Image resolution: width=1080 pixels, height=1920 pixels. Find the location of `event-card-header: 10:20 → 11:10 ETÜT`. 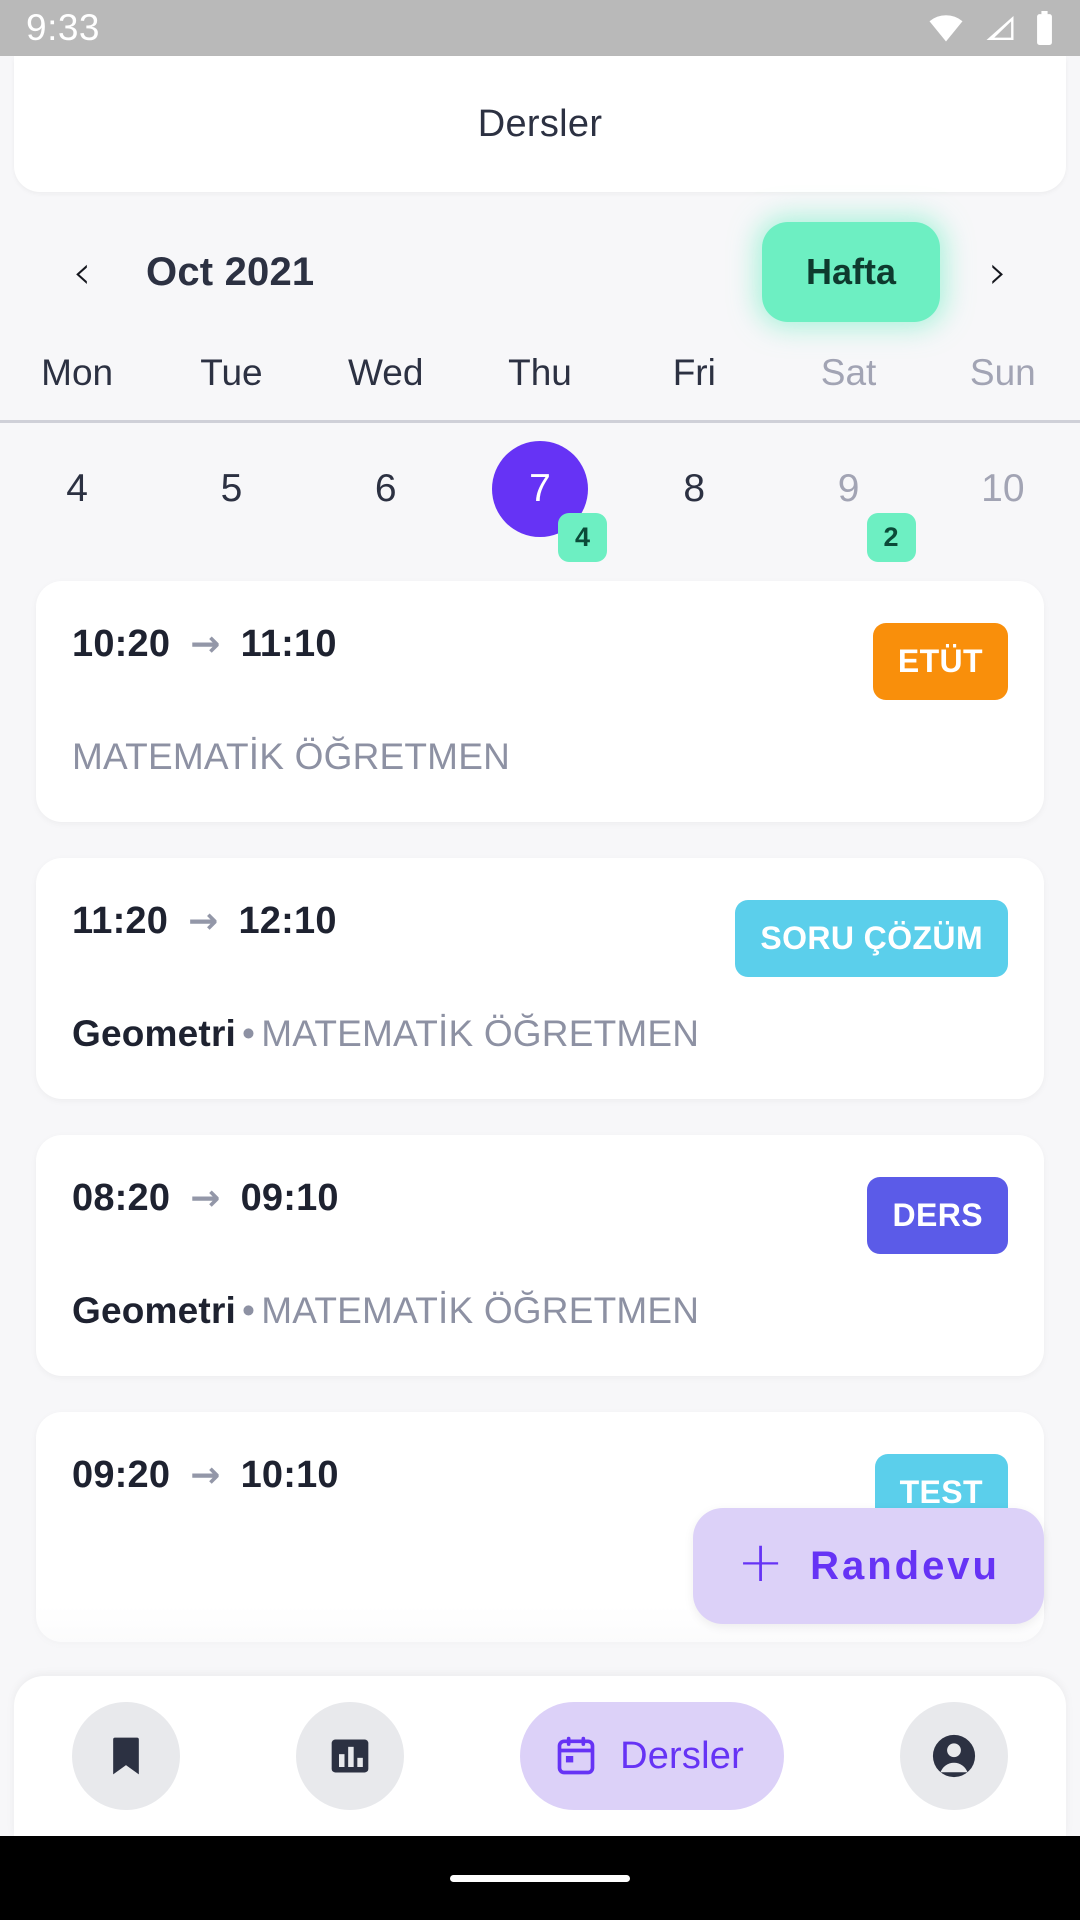

event-card-header: 10:20 → 11:10 ETÜT is located at coordinates (540, 661).